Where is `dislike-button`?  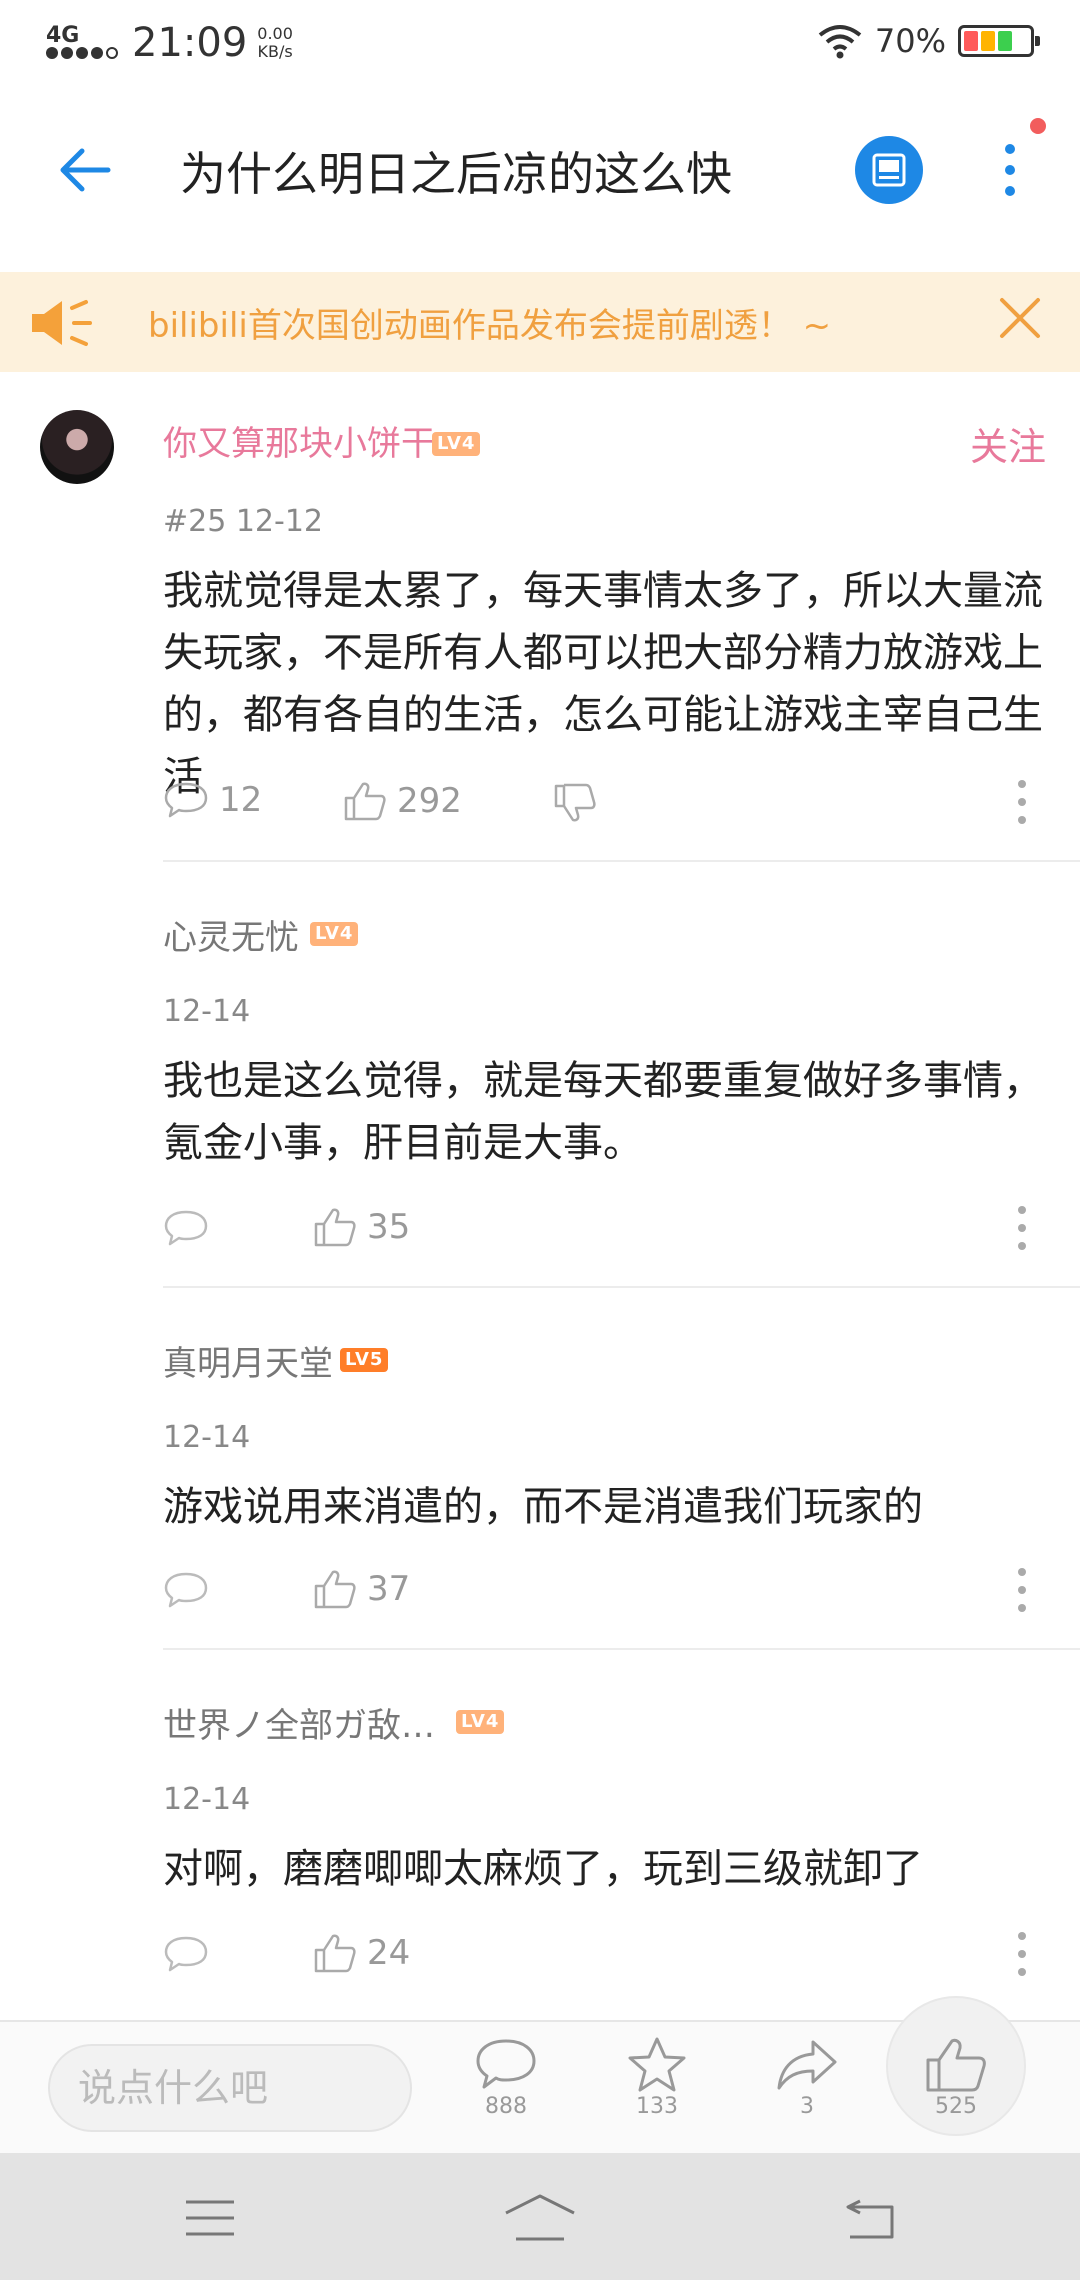
dislike-button is located at coordinates (575, 803).